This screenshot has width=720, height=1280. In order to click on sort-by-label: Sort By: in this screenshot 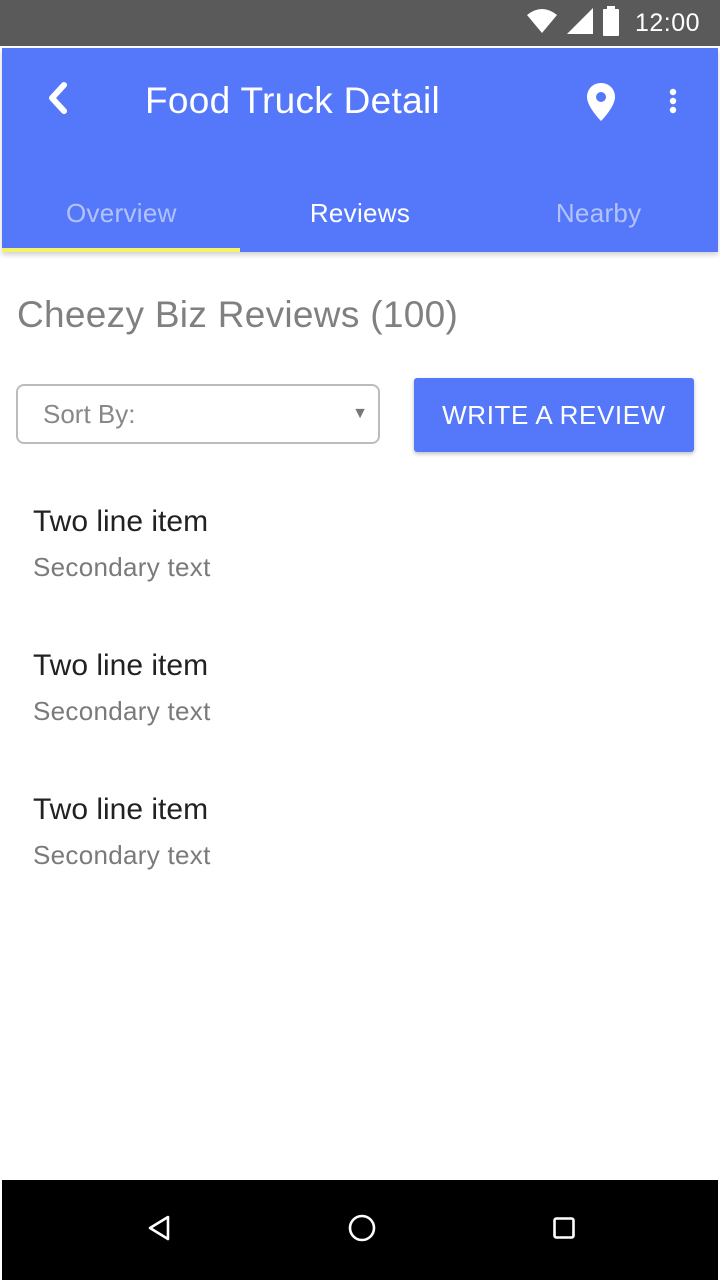, I will do `click(89, 414)`.